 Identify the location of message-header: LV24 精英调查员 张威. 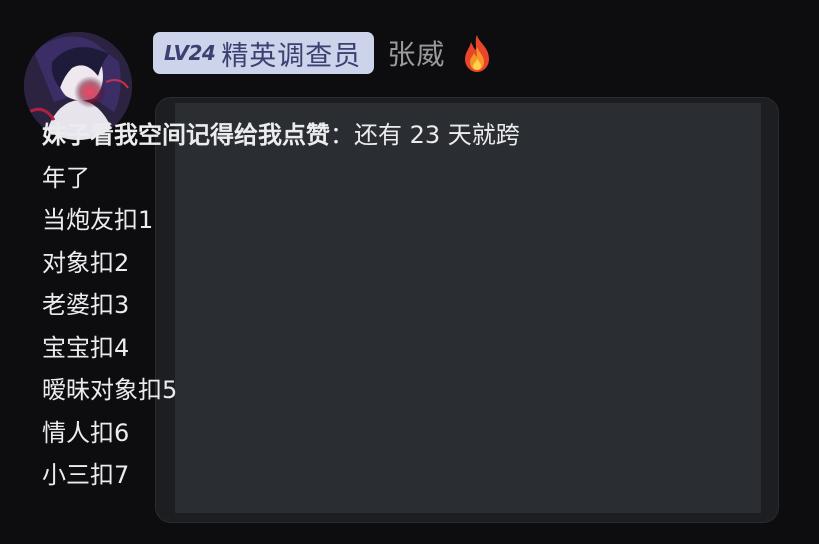
(324, 53).